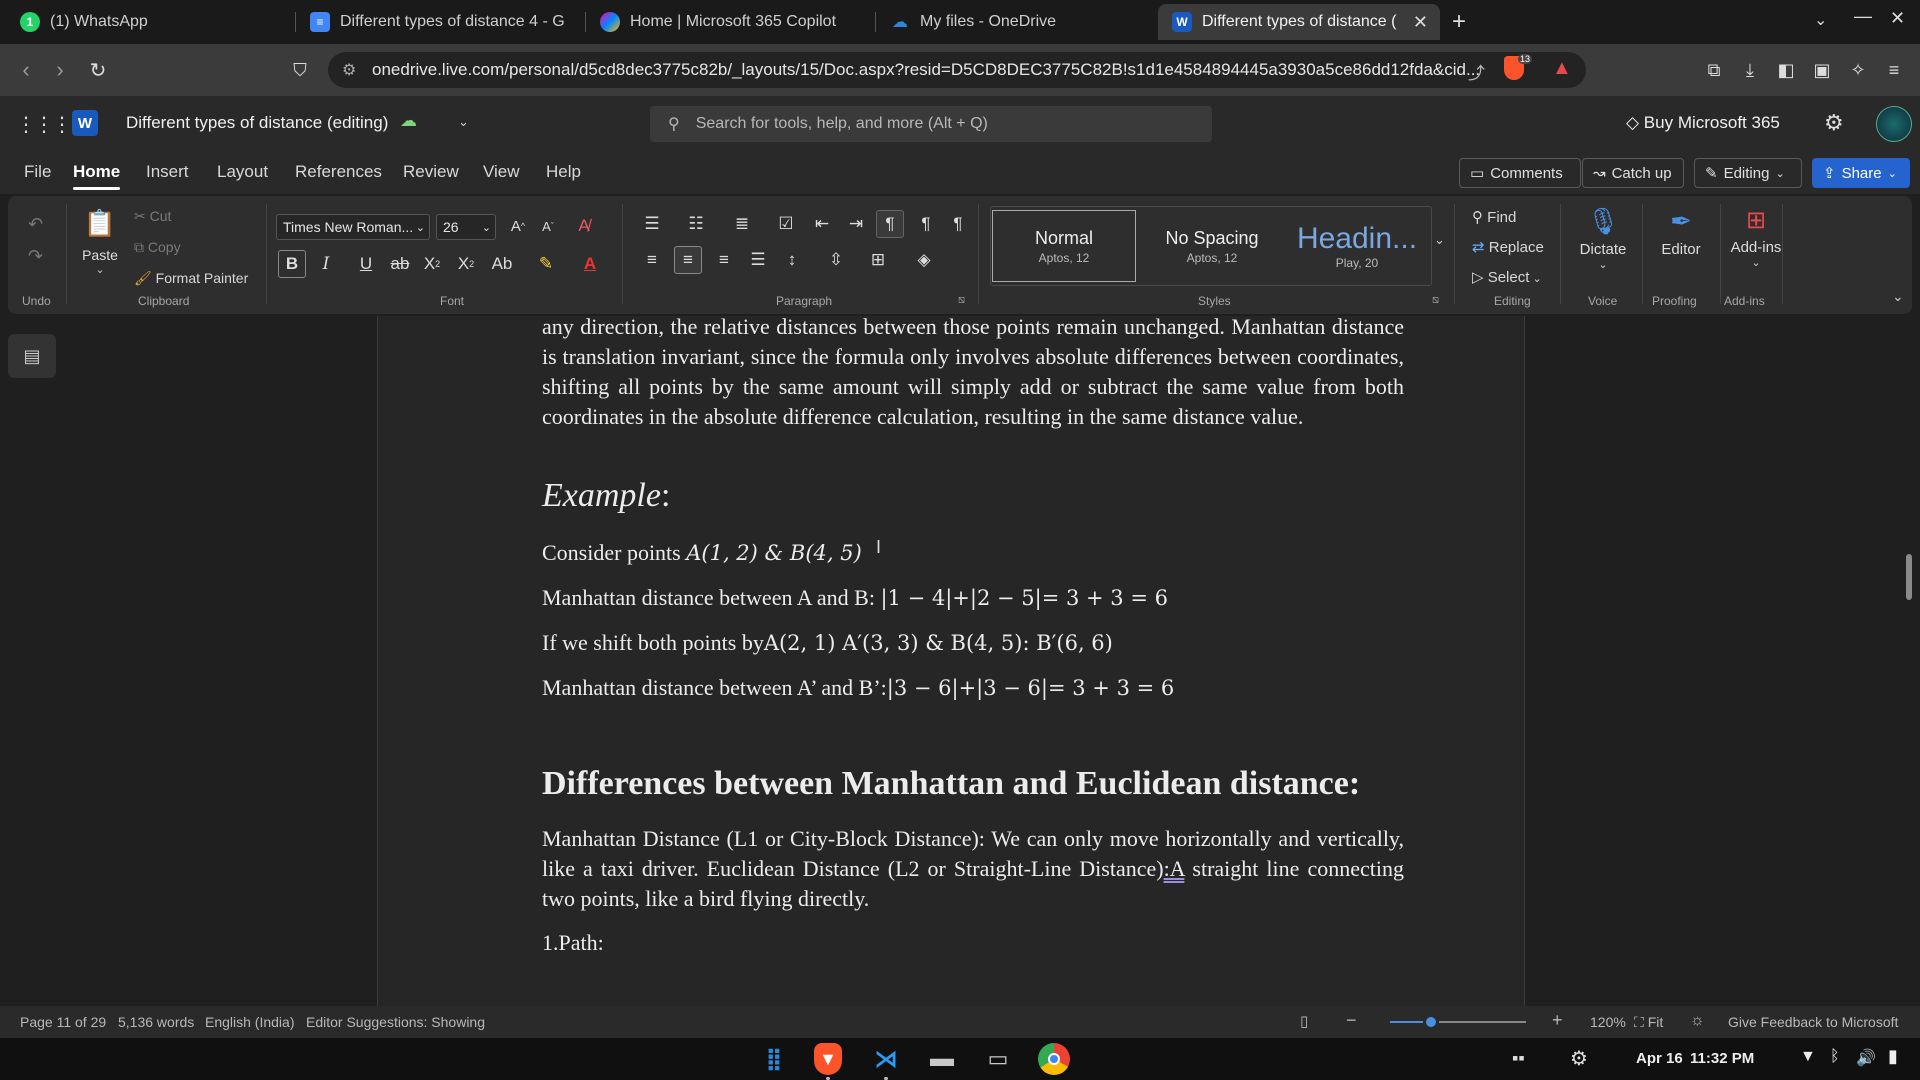 This screenshot has width=1920, height=1080. Describe the element at coordinates (35, 256) in the screenshot. I see `redo-icon: ↷` at that location.